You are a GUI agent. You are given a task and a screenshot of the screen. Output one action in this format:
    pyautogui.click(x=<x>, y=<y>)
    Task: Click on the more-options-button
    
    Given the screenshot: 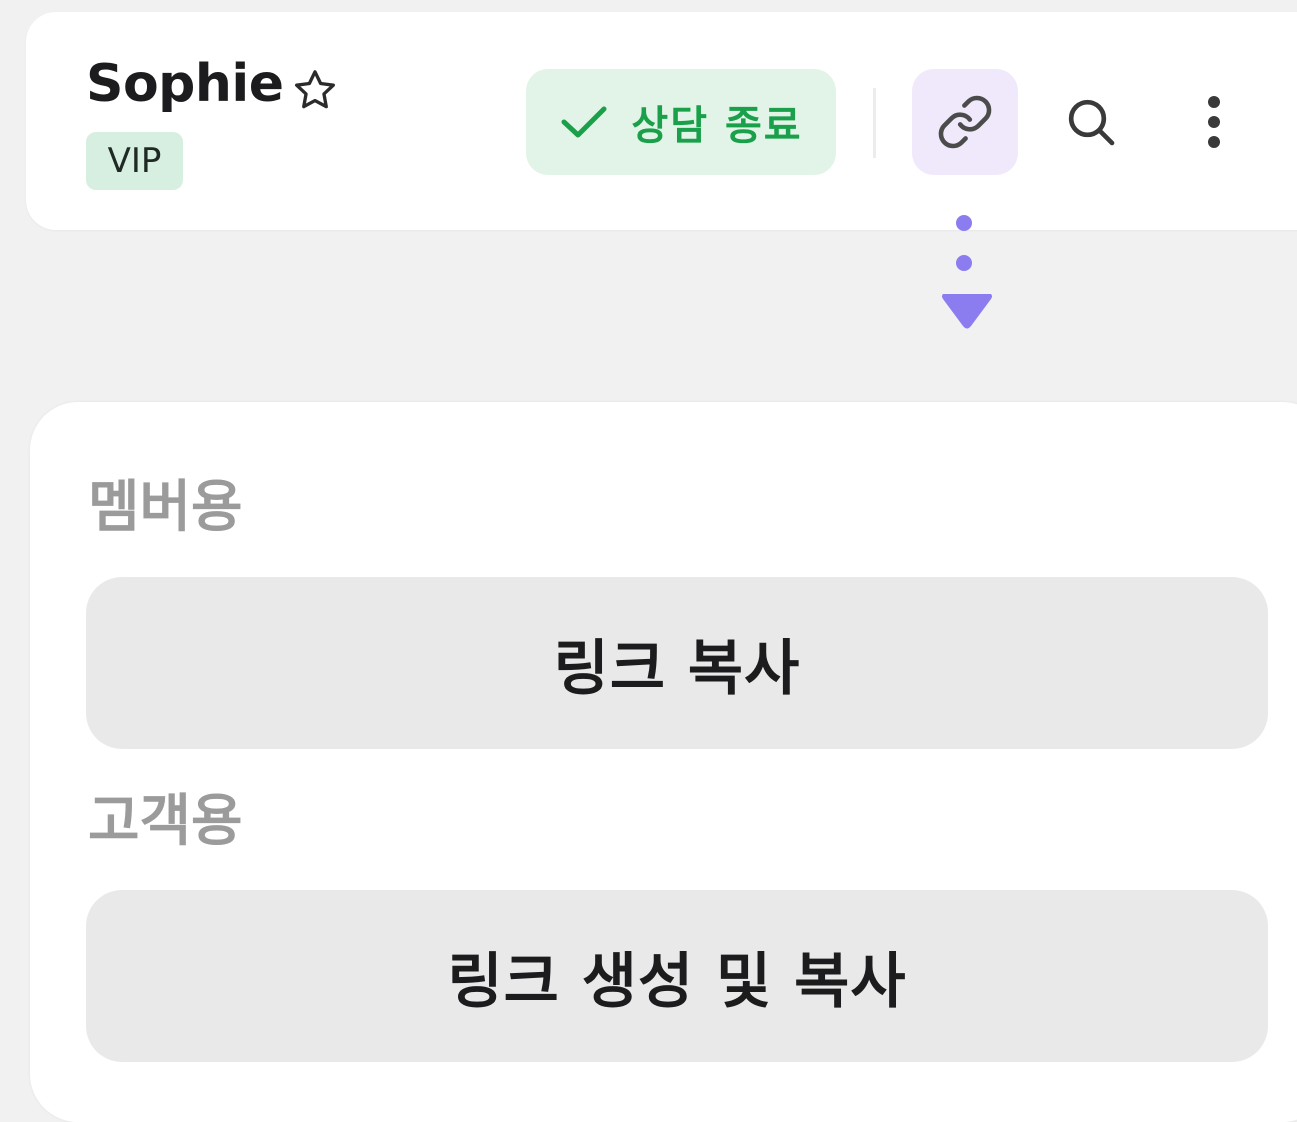 What is the action you would take?
    pyautogui.click(x=1214, y=122)
    